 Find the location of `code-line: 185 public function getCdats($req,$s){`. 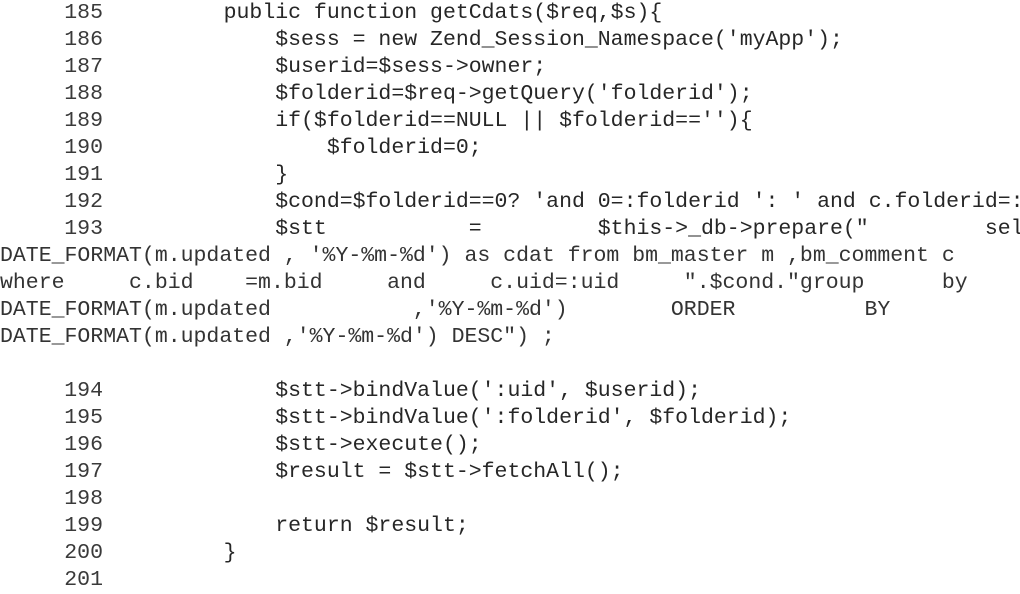

code-line: 185 public function getCdats($req,$s){ is located at coordinates (510, 13).